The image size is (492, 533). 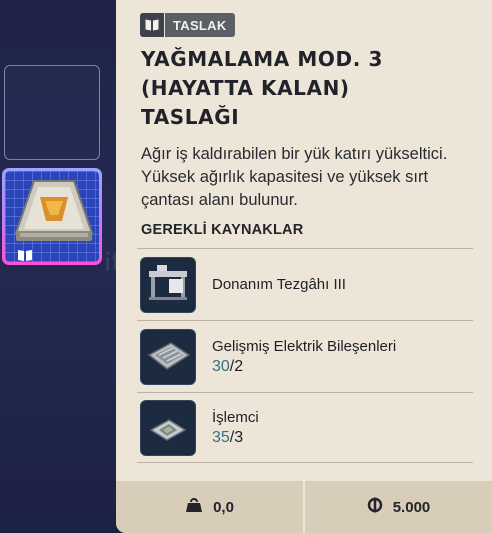 I want to click on weight-value: 0,0, so click(x=223, y=507).